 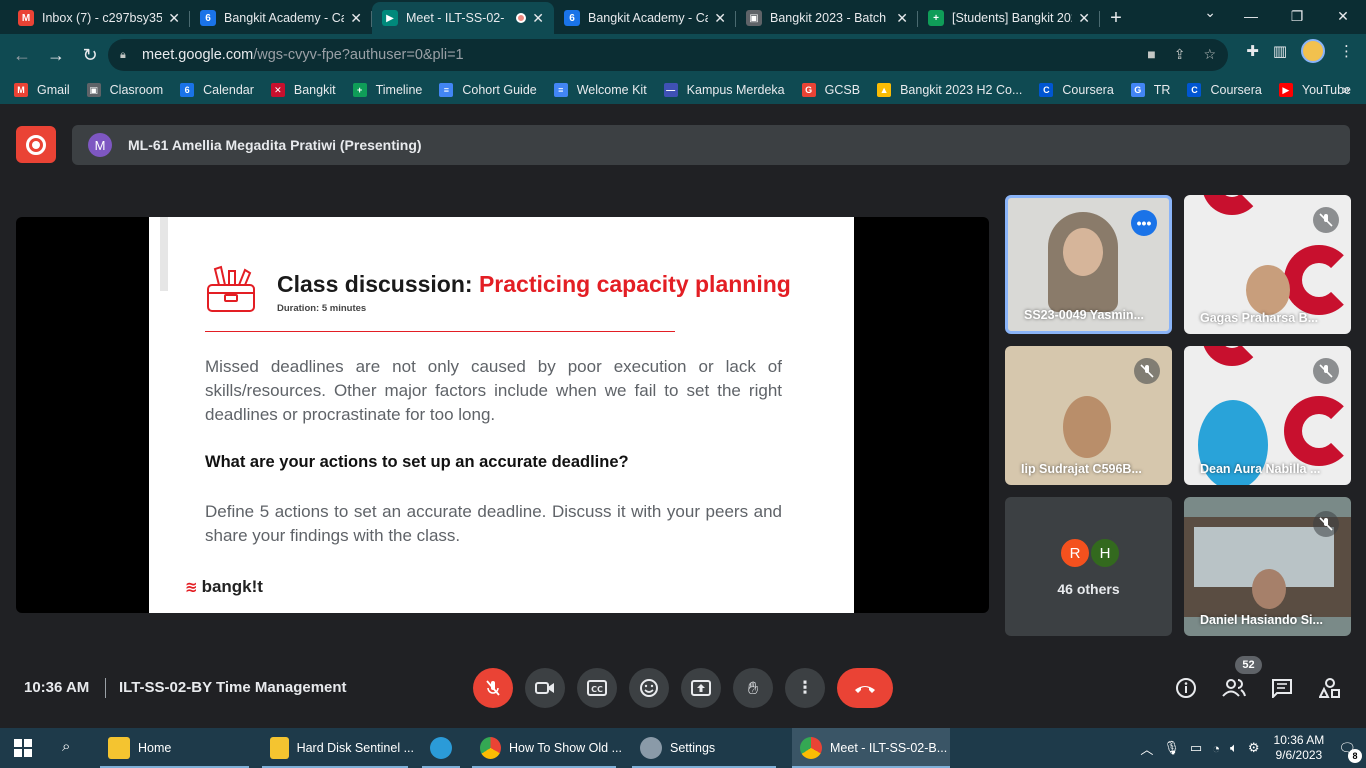 What do you see at coordinates (1151, 54) in the screenshot?
I see `camera-in-use-icon: ■` at bounding box center [1151, 54].